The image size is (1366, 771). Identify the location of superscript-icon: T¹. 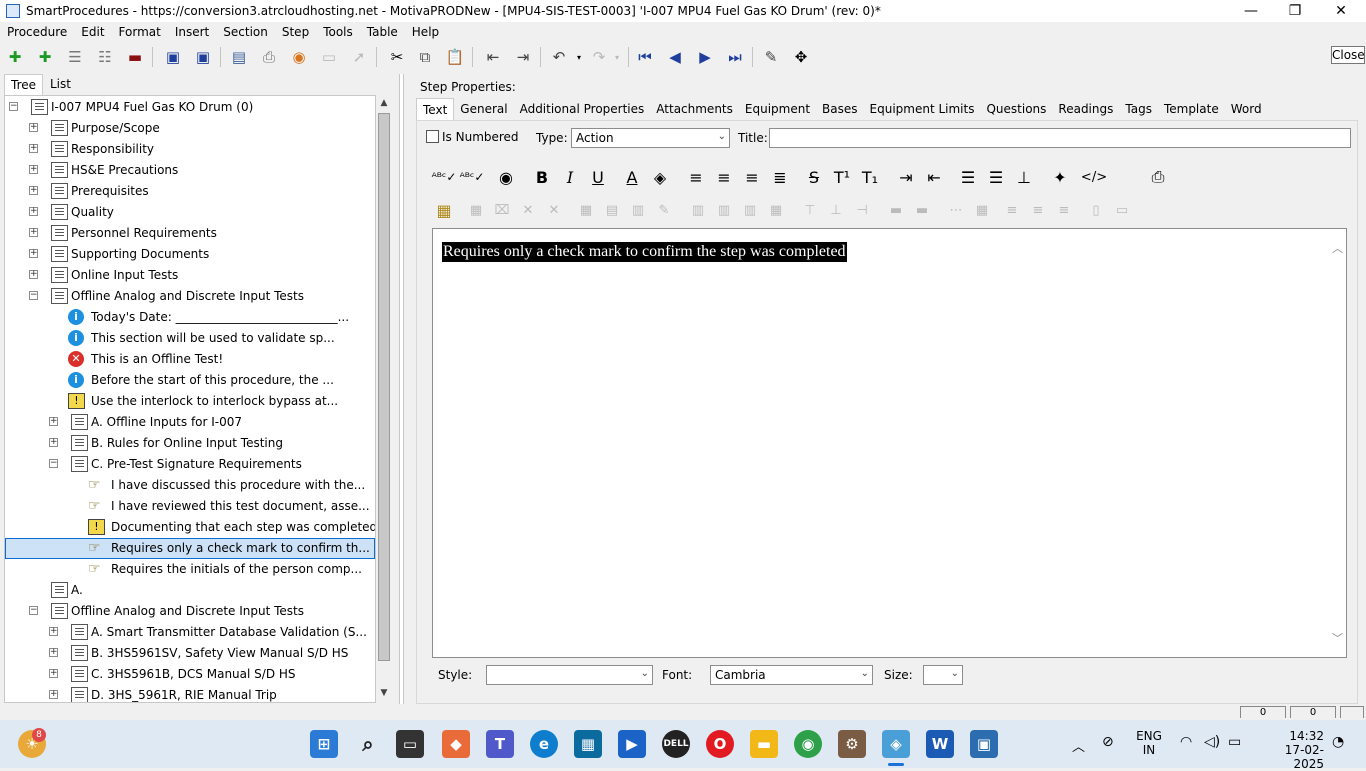
(842, 177).